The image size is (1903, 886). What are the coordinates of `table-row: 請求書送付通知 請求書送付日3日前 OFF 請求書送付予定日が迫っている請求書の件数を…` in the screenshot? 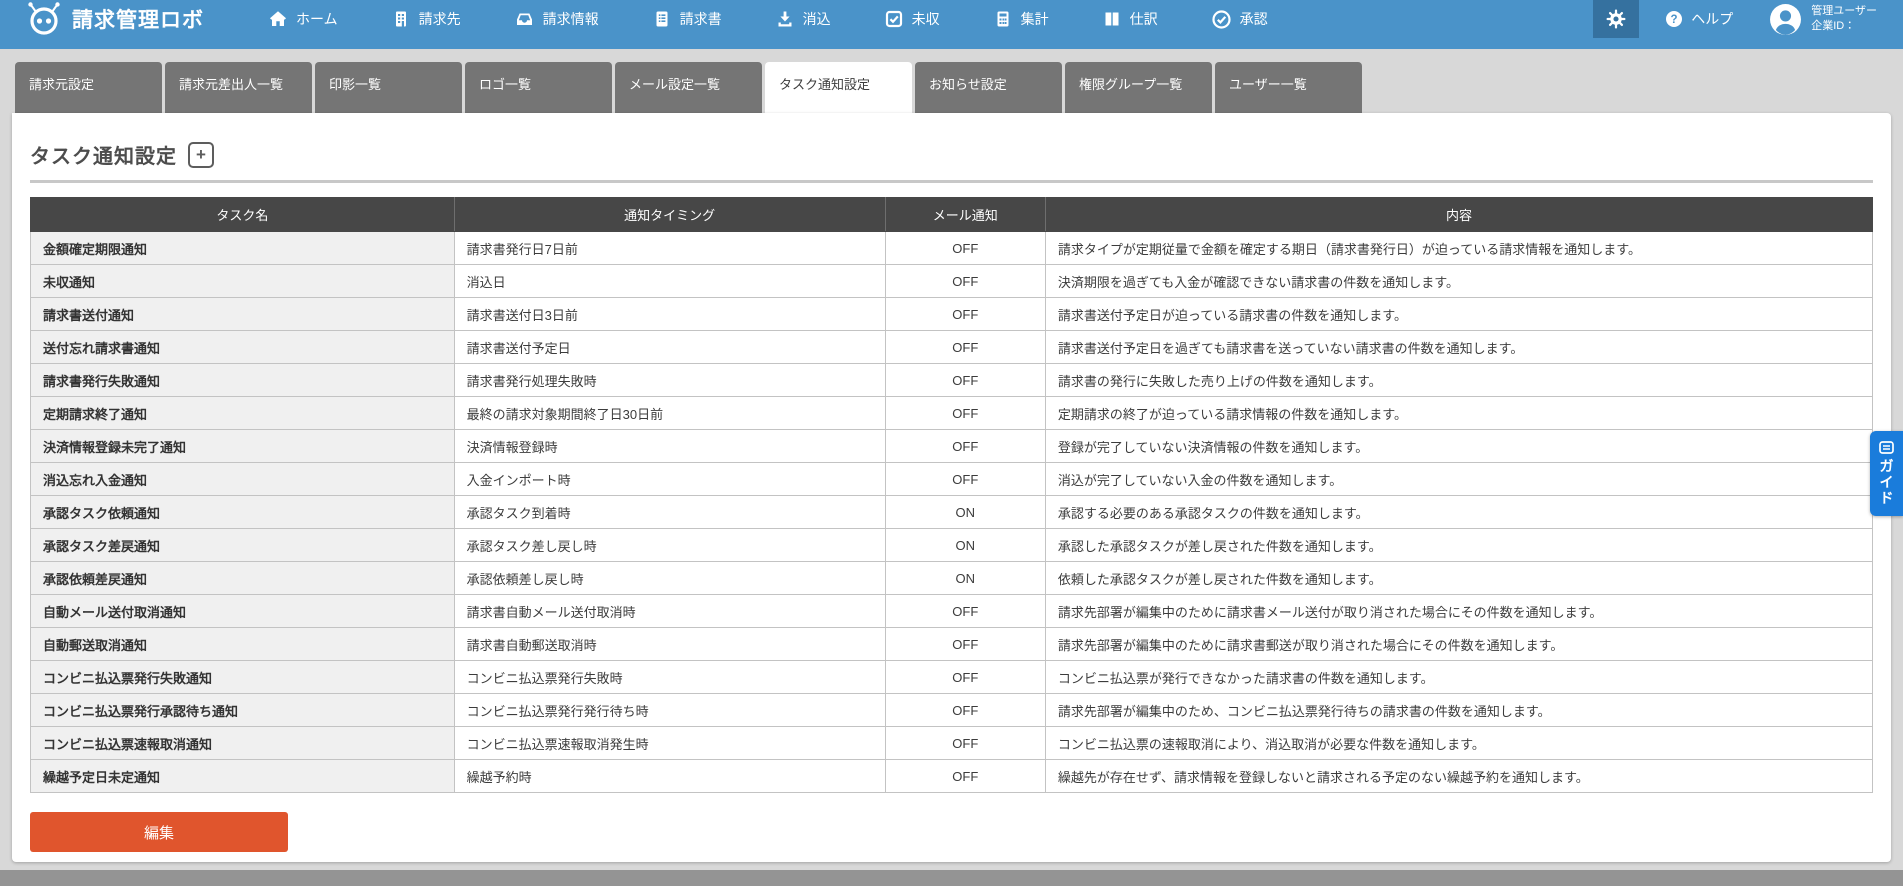 It's located at (952, 314).